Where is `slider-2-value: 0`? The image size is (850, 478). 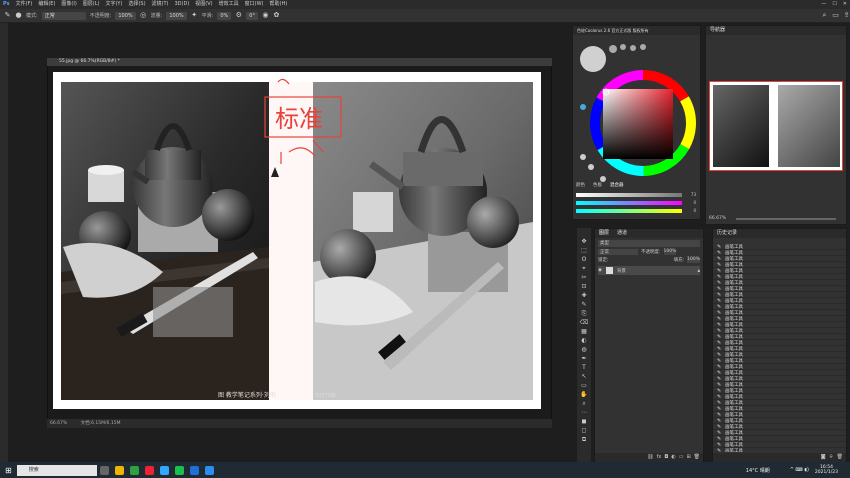
slider-2-value: 0 is located at coordinates (689, 202).